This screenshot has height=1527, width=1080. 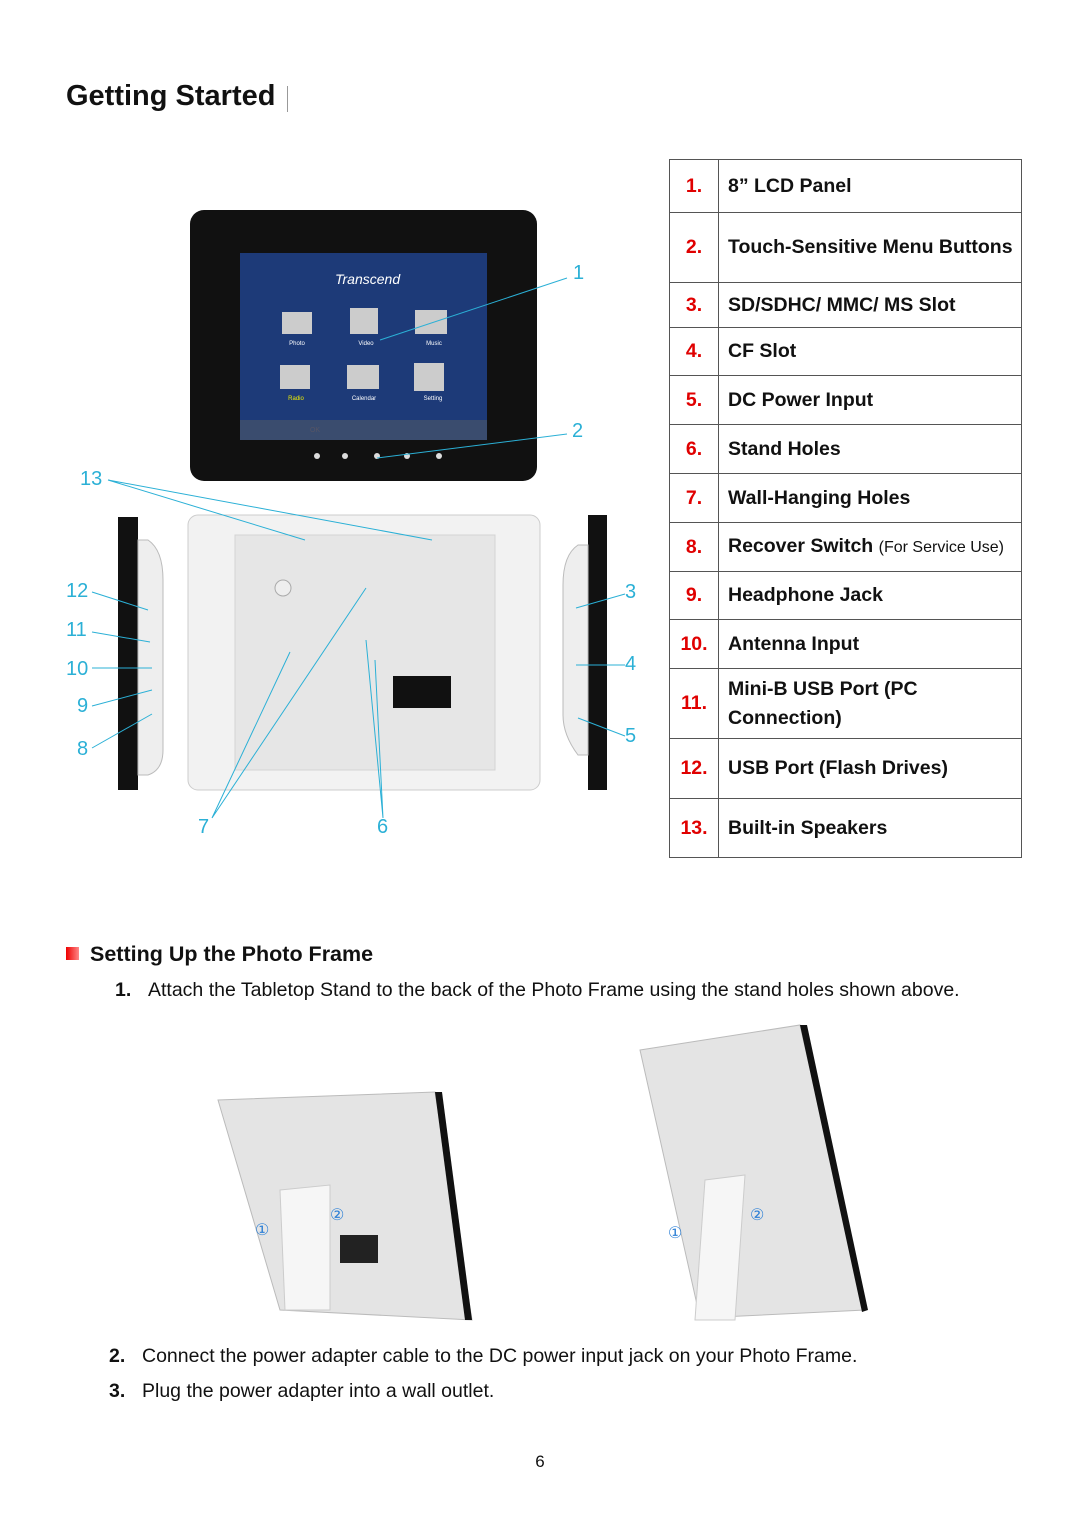 I want to click on table-row: 6. Stand Holes, so click(x=845, y=449).